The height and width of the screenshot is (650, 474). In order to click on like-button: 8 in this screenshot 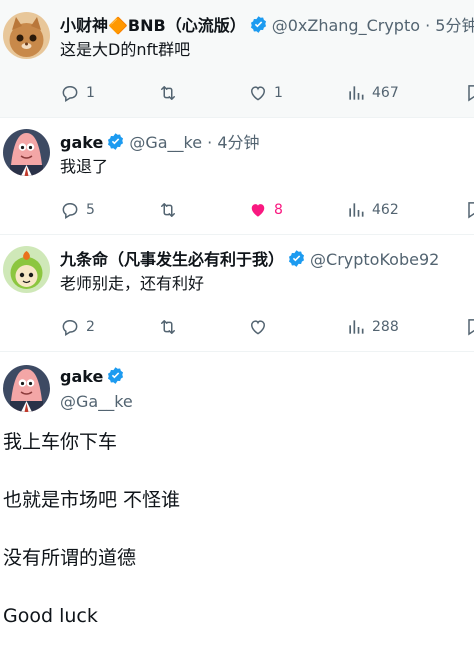, I will do `click(265, 210)`.